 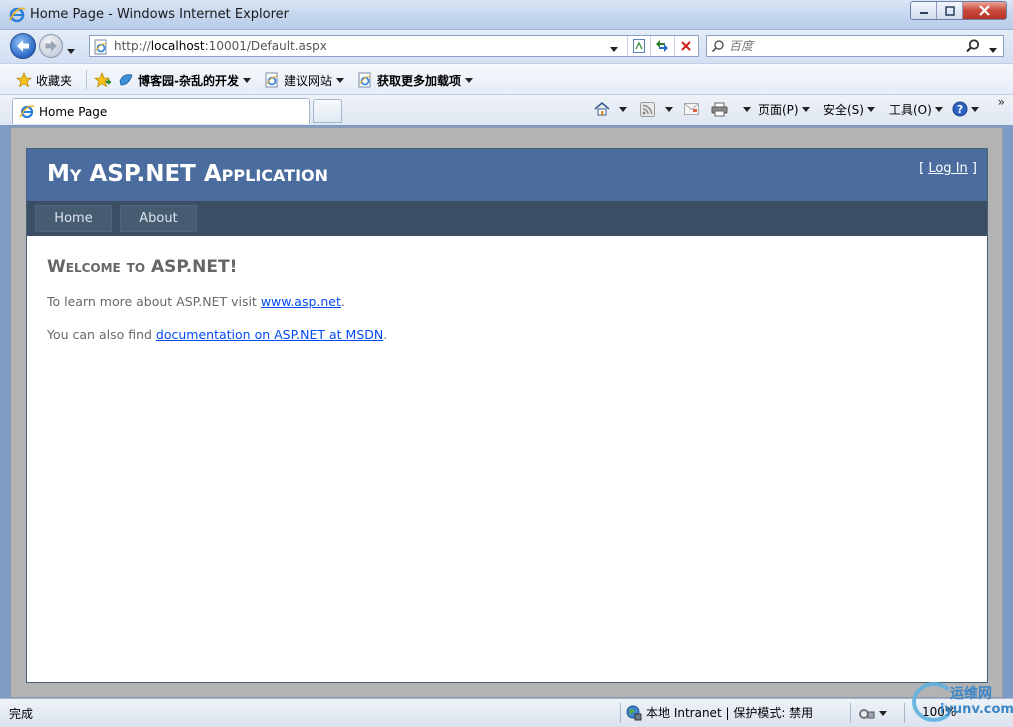 I want to click on search-options-button, so click(x=993, y=49).